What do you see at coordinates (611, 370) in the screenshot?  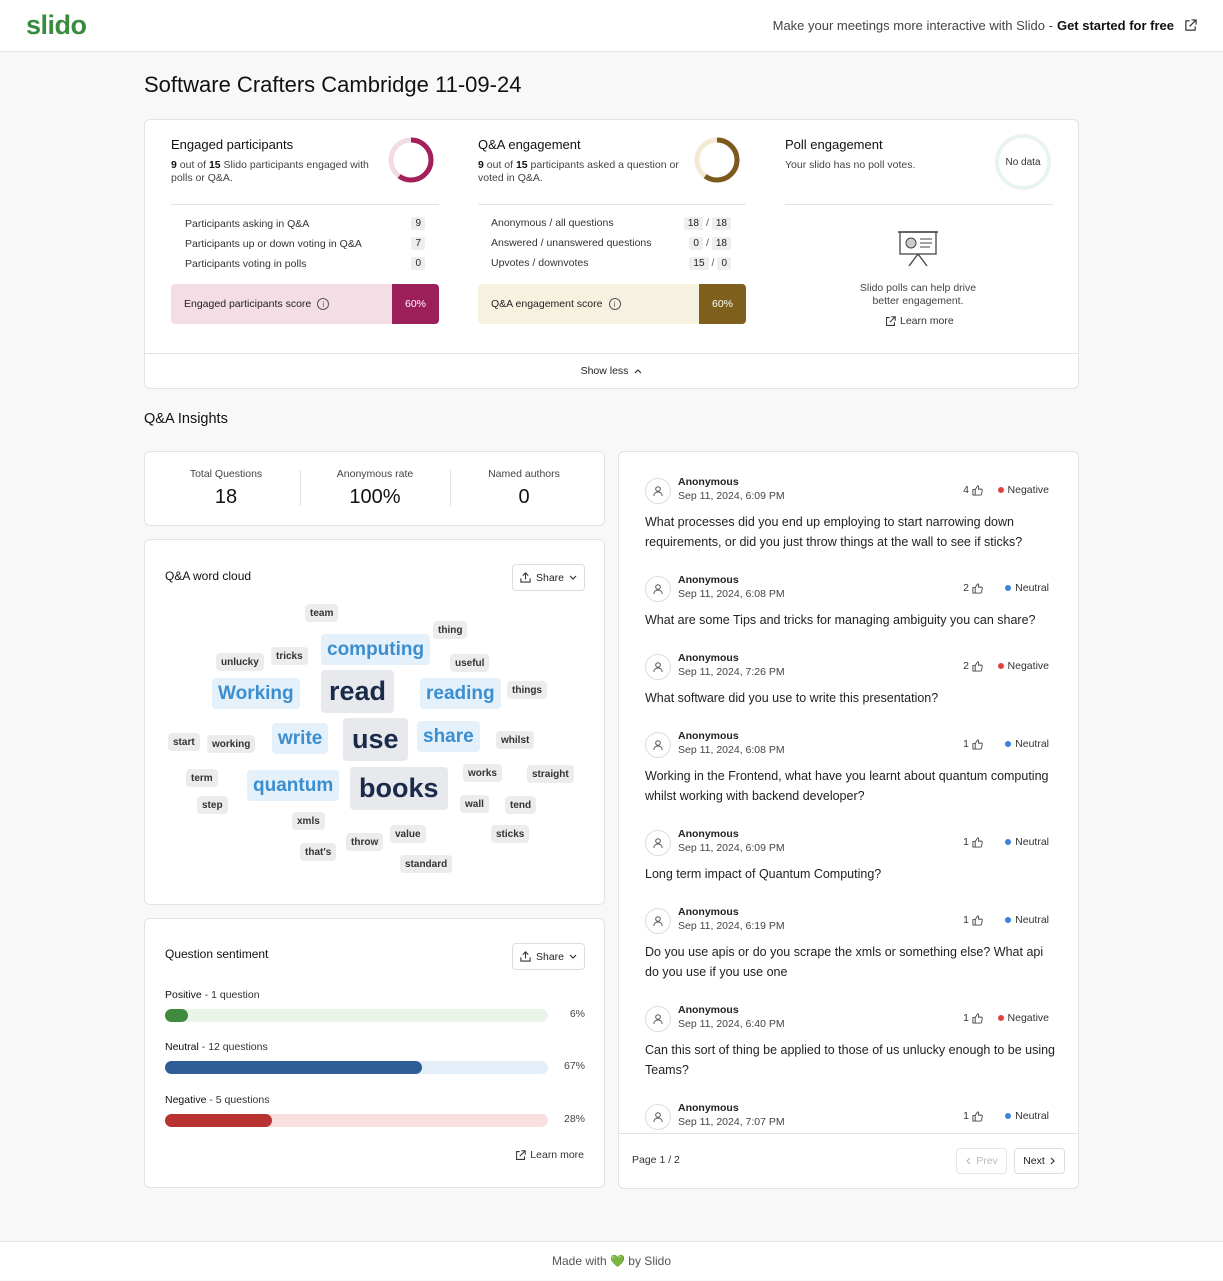 I see `show-less-button: Show less` at bounding box center [611, 370].